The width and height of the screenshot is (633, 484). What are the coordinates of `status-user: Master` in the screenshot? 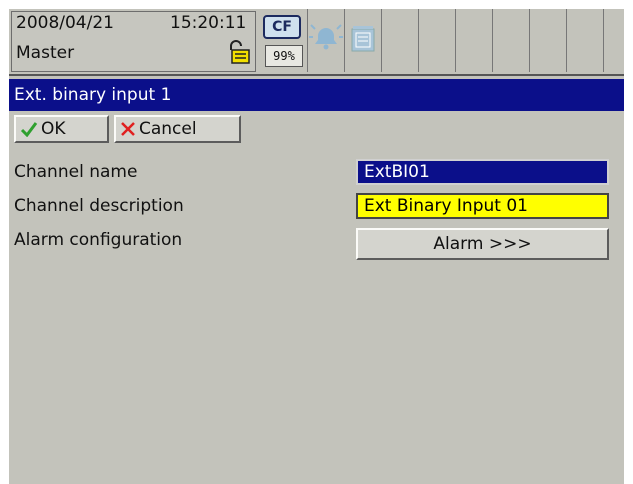 It's located at (45, 53).